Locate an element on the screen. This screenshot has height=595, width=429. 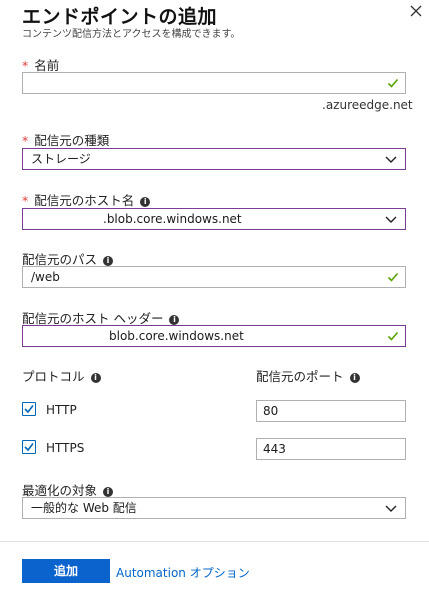
name-input is located at coordinates (214, 83).